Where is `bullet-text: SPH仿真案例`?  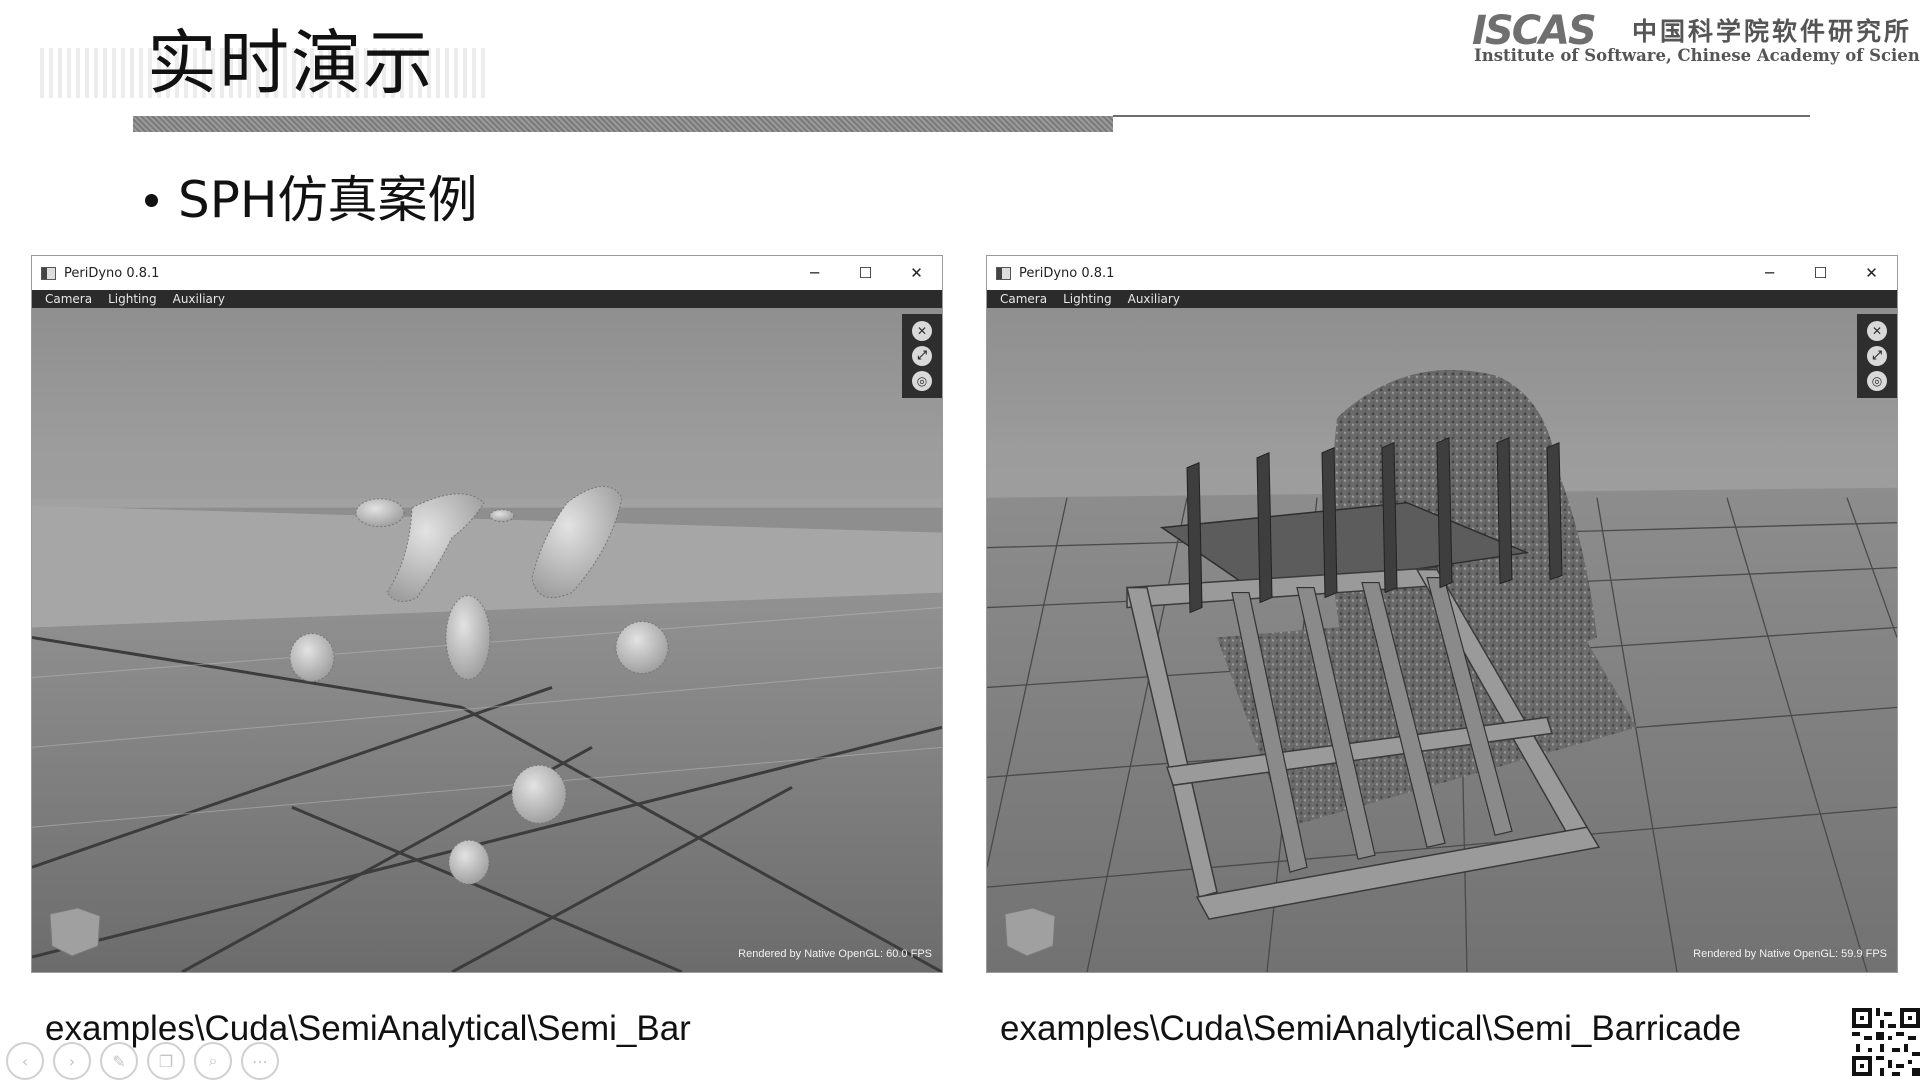
bullet-text: SPH仿真案例 is located at coordinates (328, 200).